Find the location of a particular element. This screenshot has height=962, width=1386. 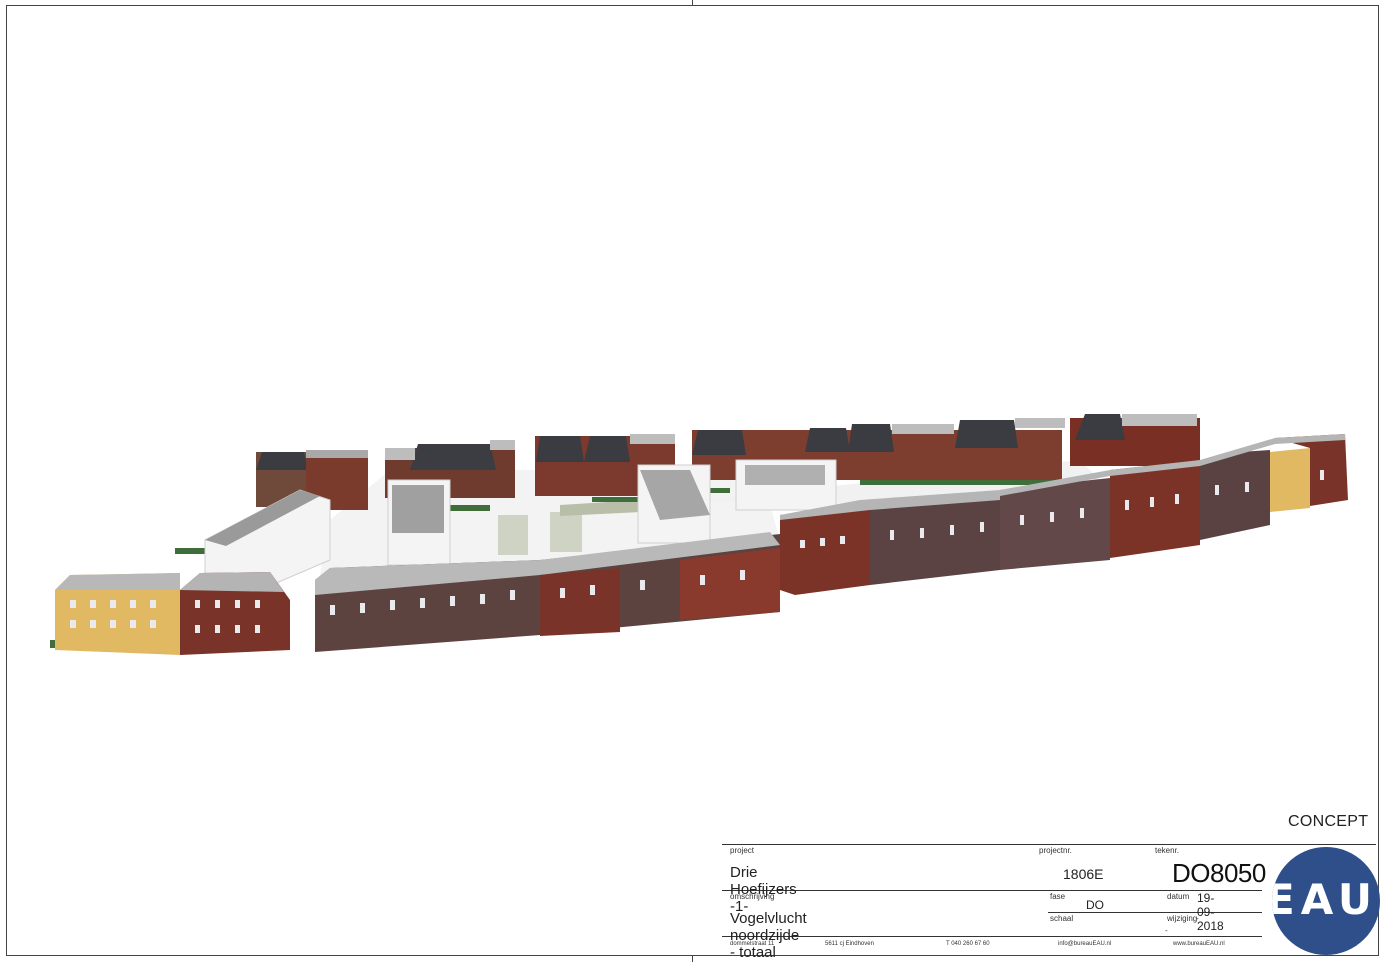

website: www.bureauEAU.nl is located at coordinates (1199, 944).